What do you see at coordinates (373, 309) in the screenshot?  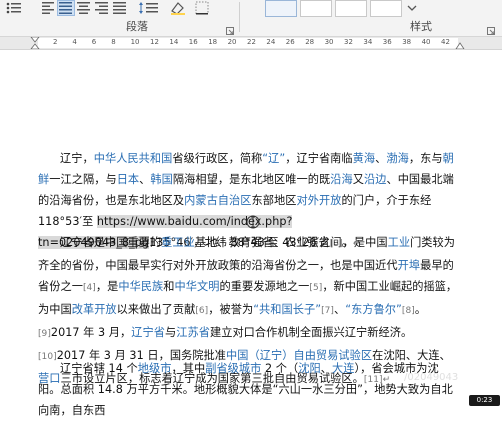 I see `link-eastern-ruhr: “东方鲁尔”` at bounding box center [373, 309].